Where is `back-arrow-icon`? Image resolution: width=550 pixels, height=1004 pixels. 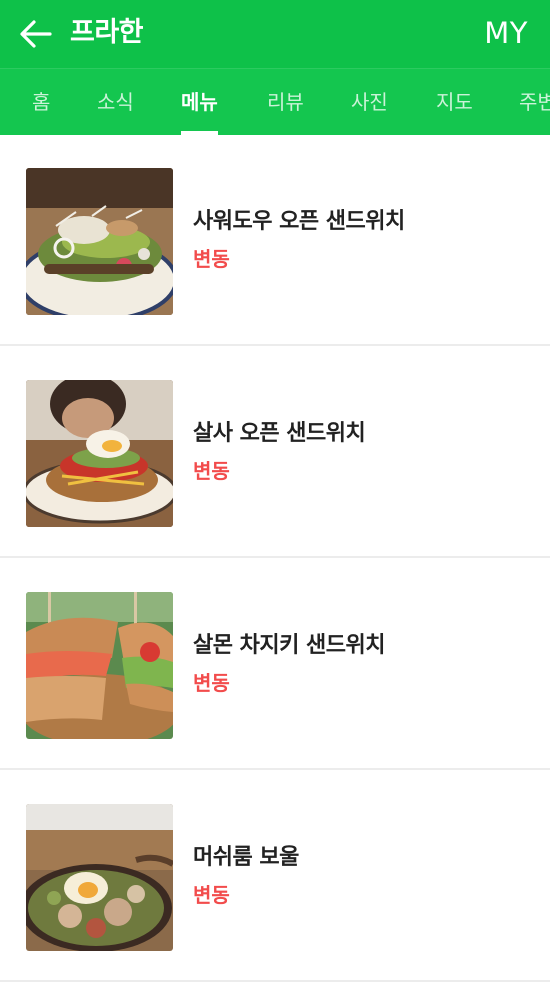
back-arrow-icon is located at coordinates (36, 34).